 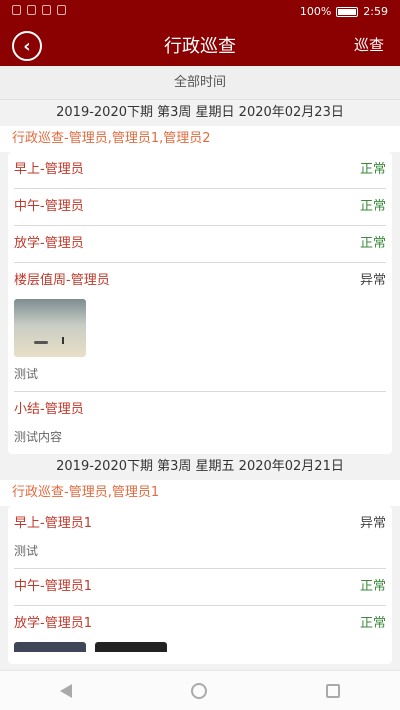 What do you see at coordinates (49, 409) in the screenshot?
I see `item-name: 小结-管理员` at bounding box center [49, 409].